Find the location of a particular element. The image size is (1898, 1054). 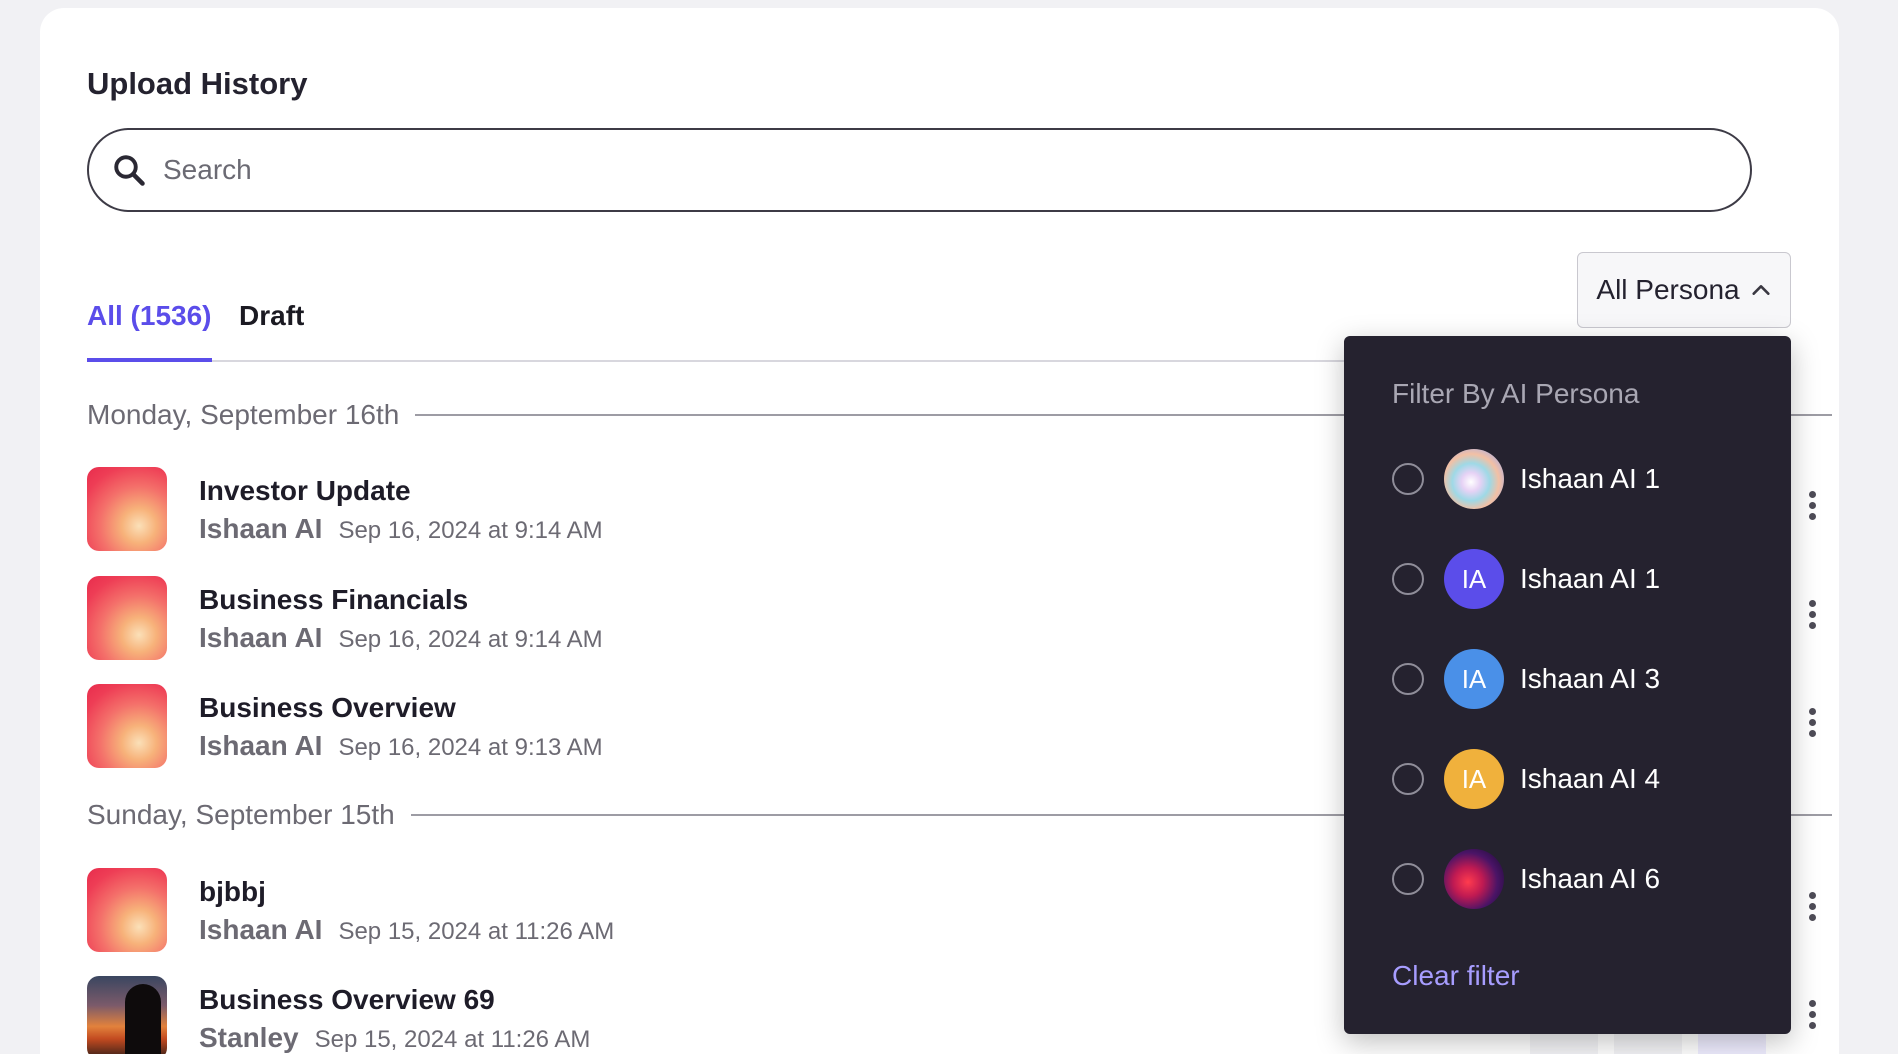

page-title: Upload History is located at coordinates (197, 83).